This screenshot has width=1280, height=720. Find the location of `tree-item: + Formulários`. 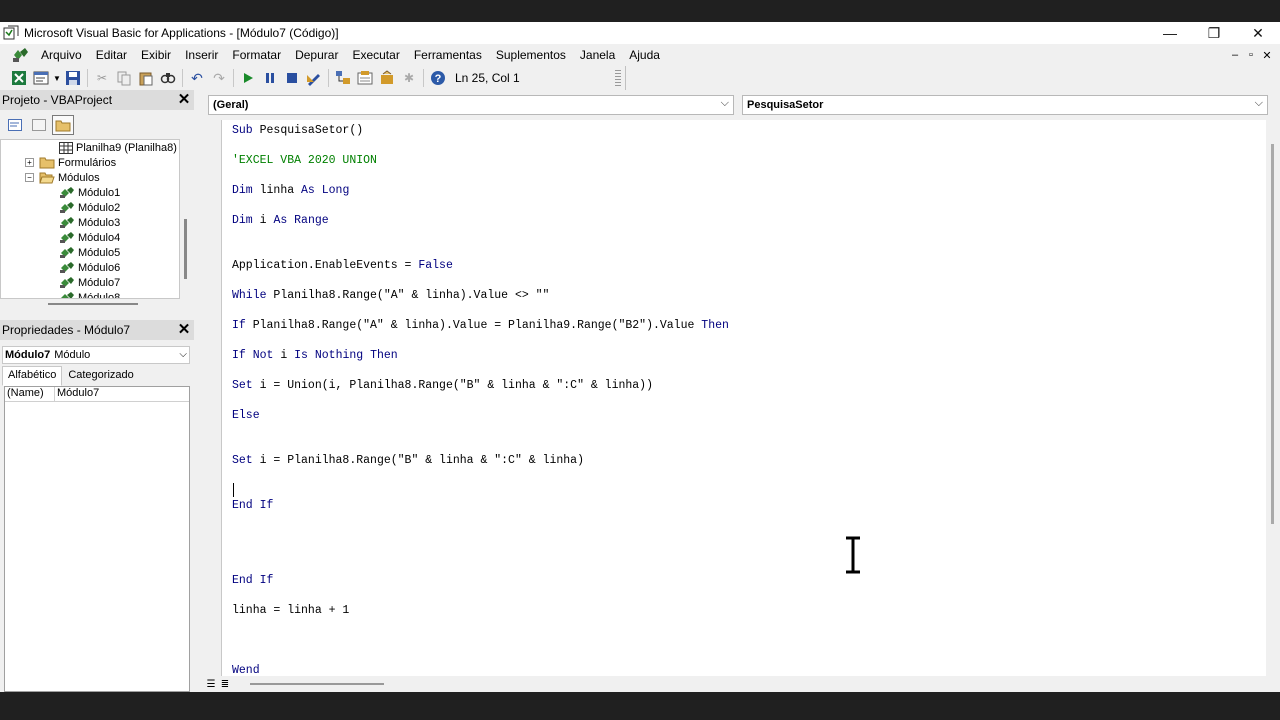

tree-item: + Formulários is located at coordinates (70, 162).